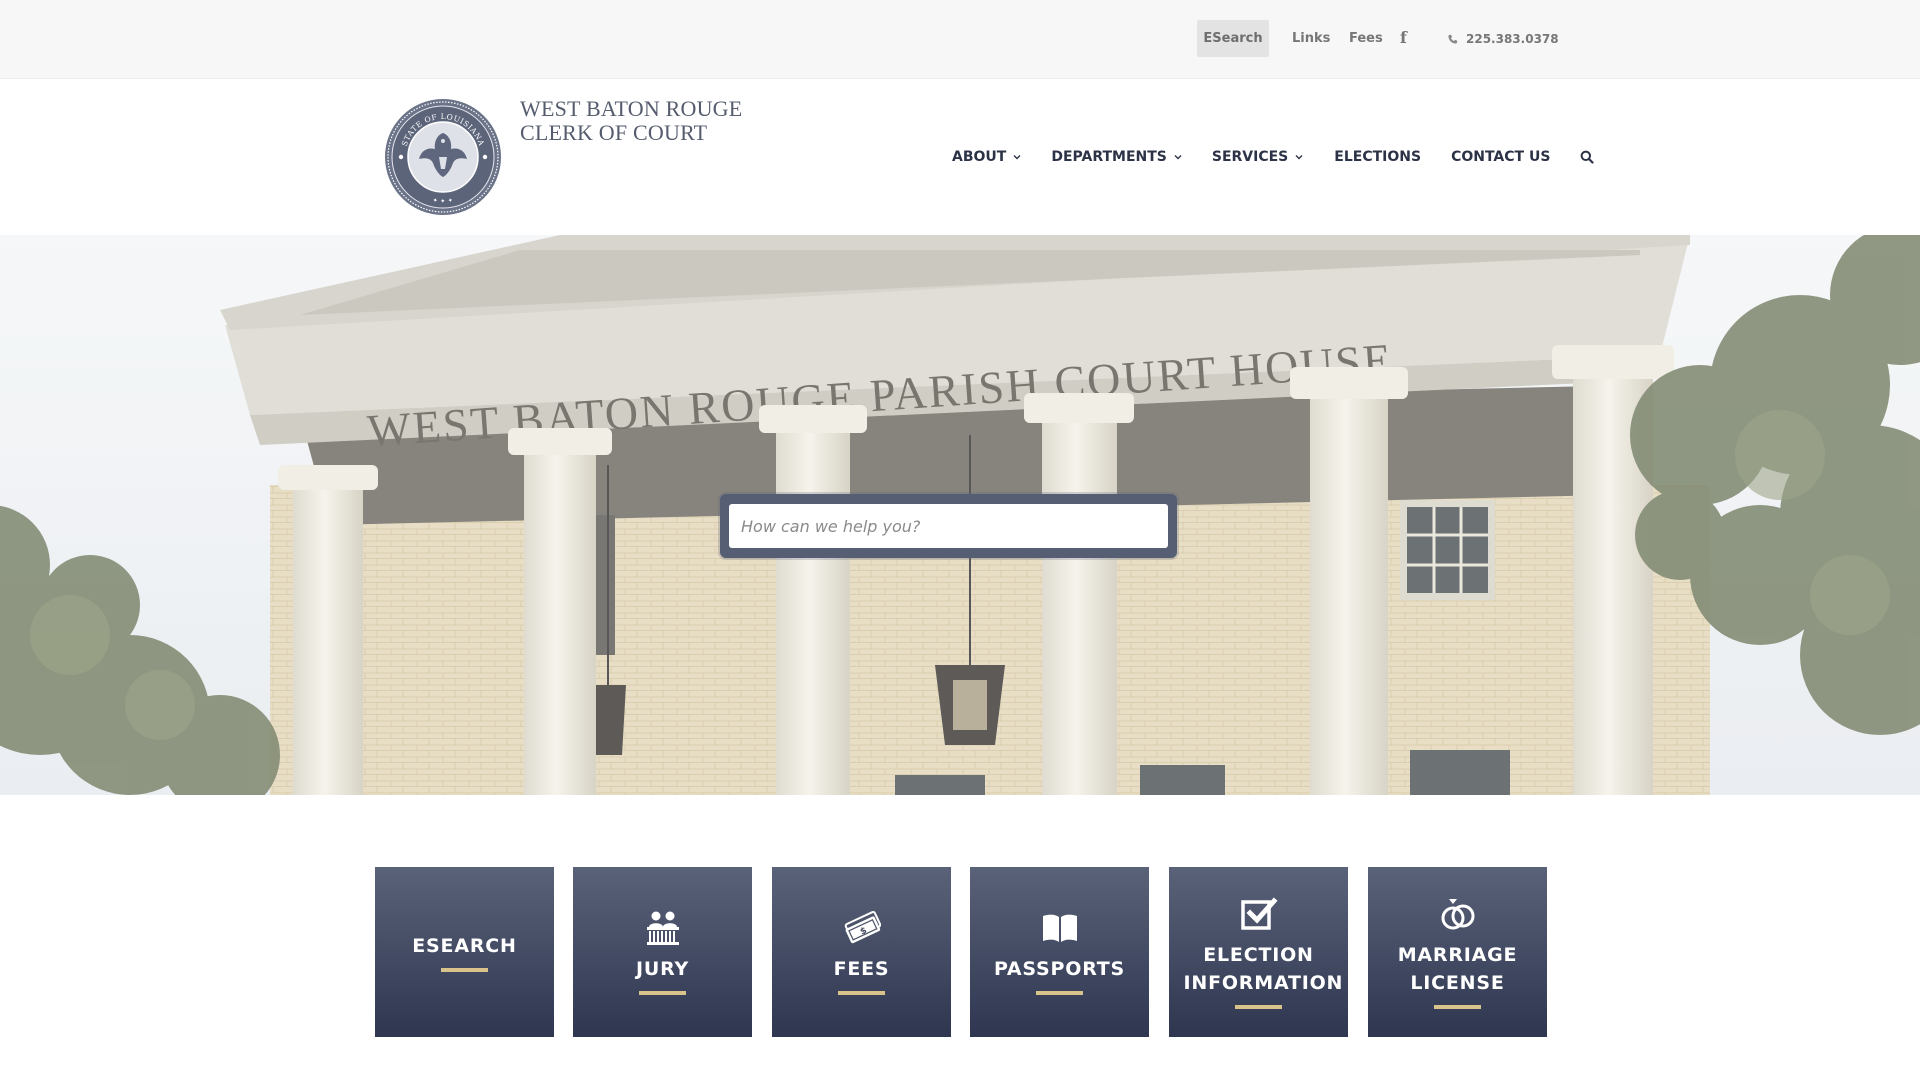 The height and width of the screenshot is (1080, 1920). What do you see at coordinates (1377, 157) in the screenshot?
I see `nav-elections: ELECTIONS` at bounding box center [1377, 157].